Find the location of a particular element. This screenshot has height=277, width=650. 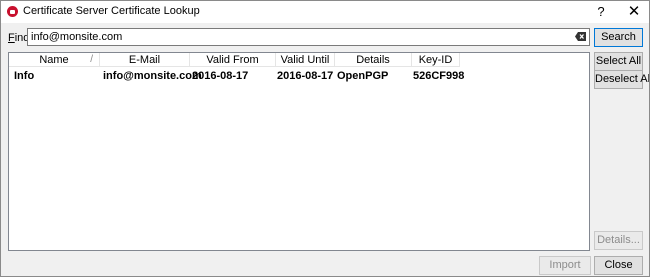

import-button: Import is located at coordinates (565, 265).